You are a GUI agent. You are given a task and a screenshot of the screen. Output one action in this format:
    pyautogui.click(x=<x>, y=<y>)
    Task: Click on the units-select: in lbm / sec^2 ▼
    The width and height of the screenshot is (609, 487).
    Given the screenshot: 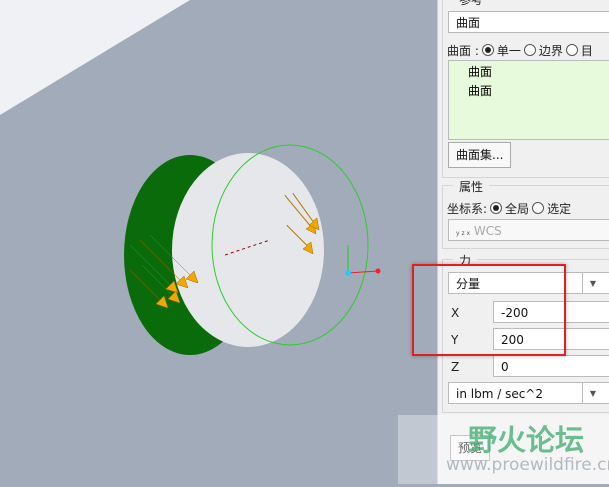 What is the action you would take?
    pyautogui.click(x=528, y=393)
    